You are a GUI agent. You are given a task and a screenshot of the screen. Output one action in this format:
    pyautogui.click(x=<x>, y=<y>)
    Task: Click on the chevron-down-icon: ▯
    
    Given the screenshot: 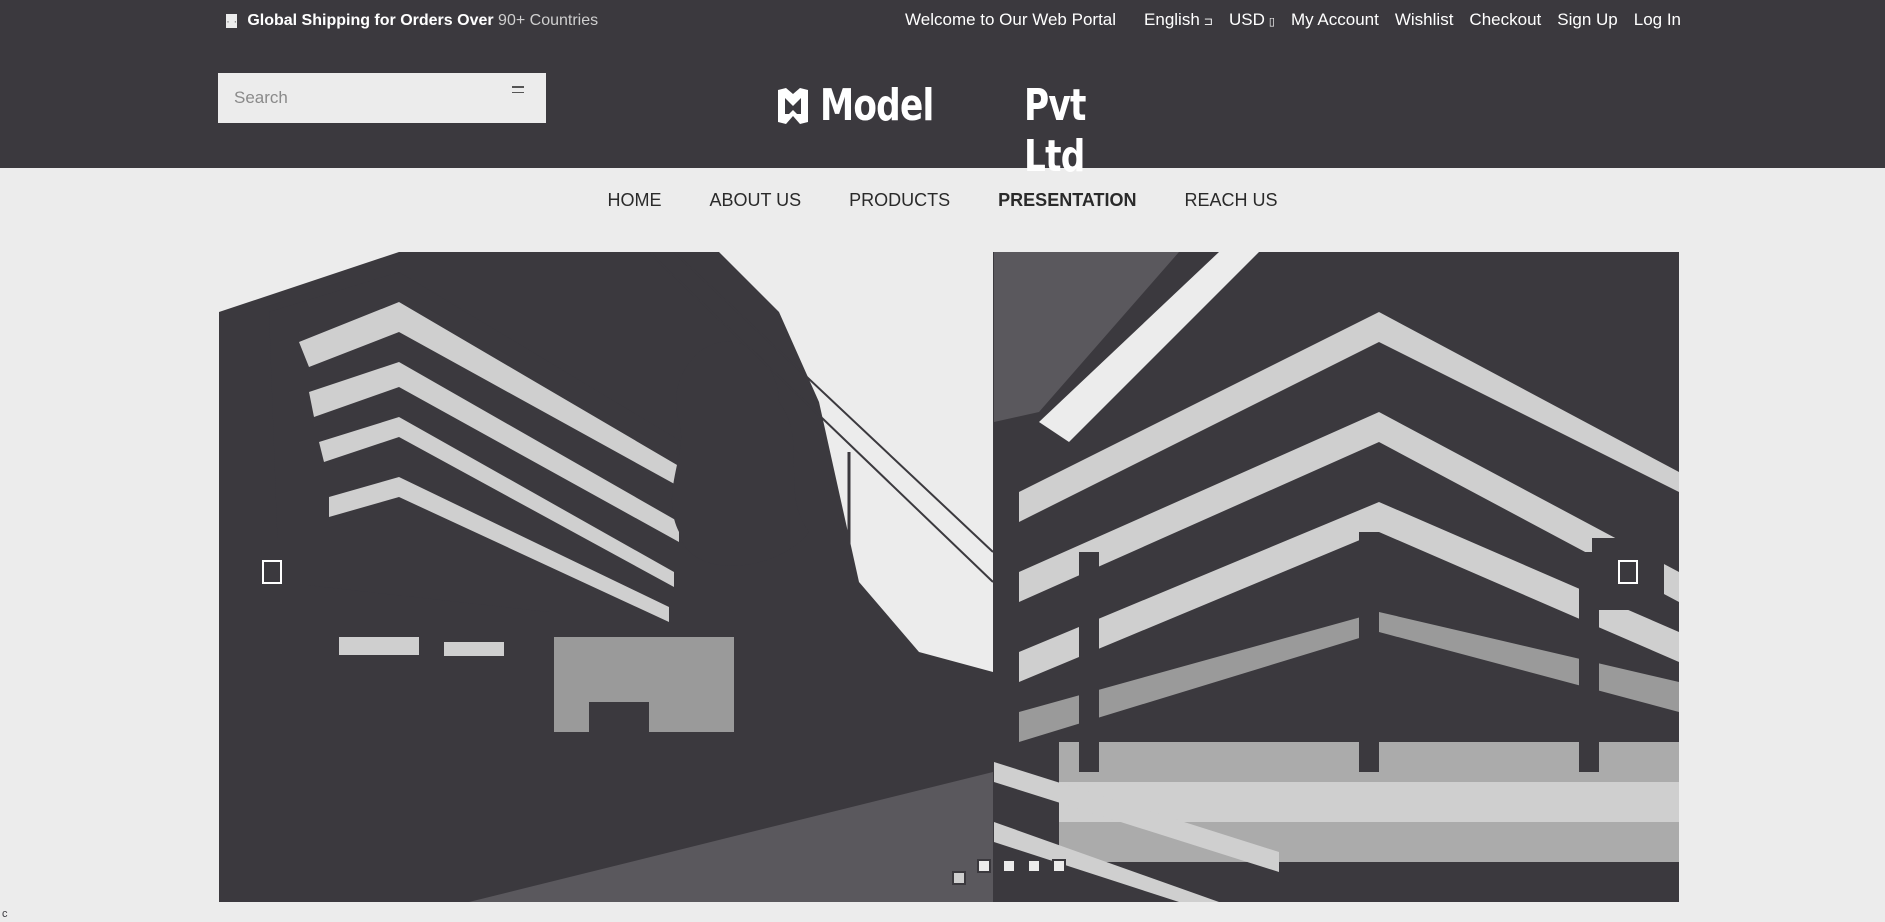 What is the action you would take?
    pyautogui.click(x=1271, y=22)
    